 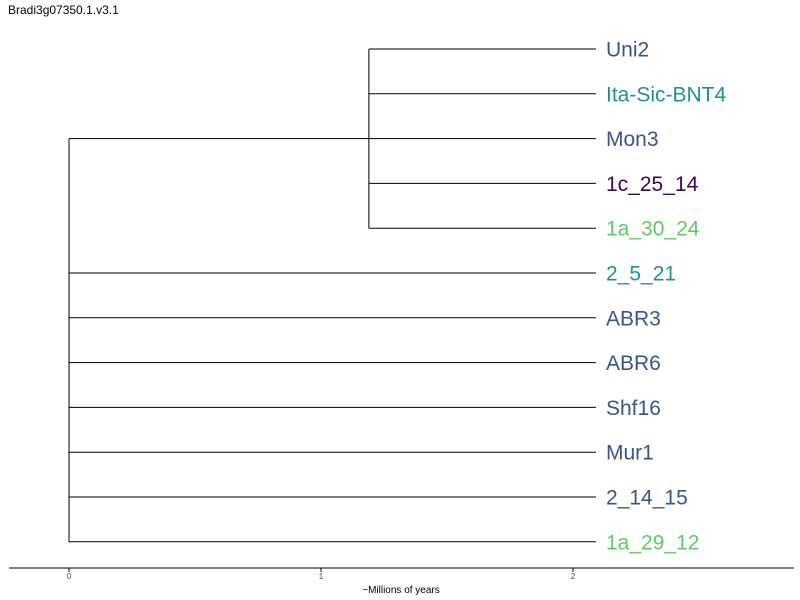 What do you see at coordinates (666, 94) in the screenshot?
I see `leaf-label: Ita-Sic-BNT4` at bounding box center [666, 94].